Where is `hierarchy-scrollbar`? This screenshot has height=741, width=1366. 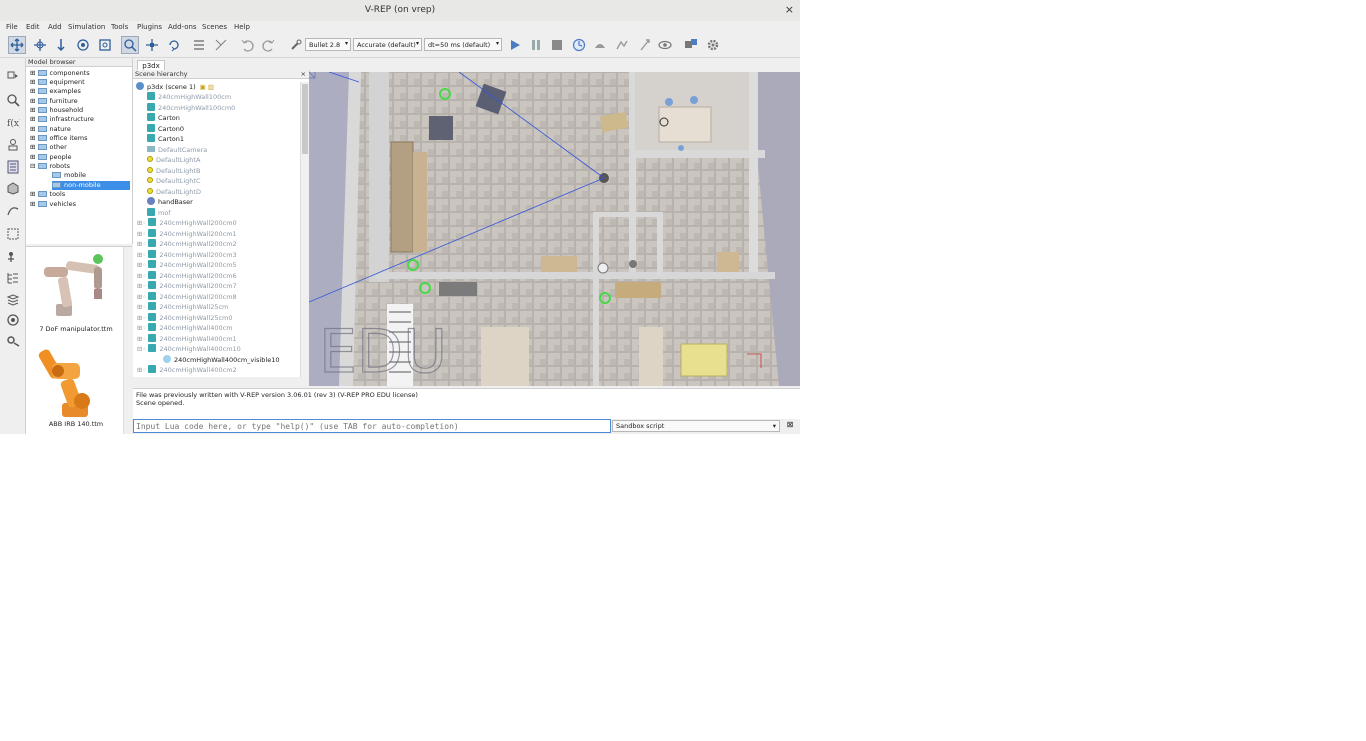 hierarchy-scrollbar is located at coordinates (304, 229).